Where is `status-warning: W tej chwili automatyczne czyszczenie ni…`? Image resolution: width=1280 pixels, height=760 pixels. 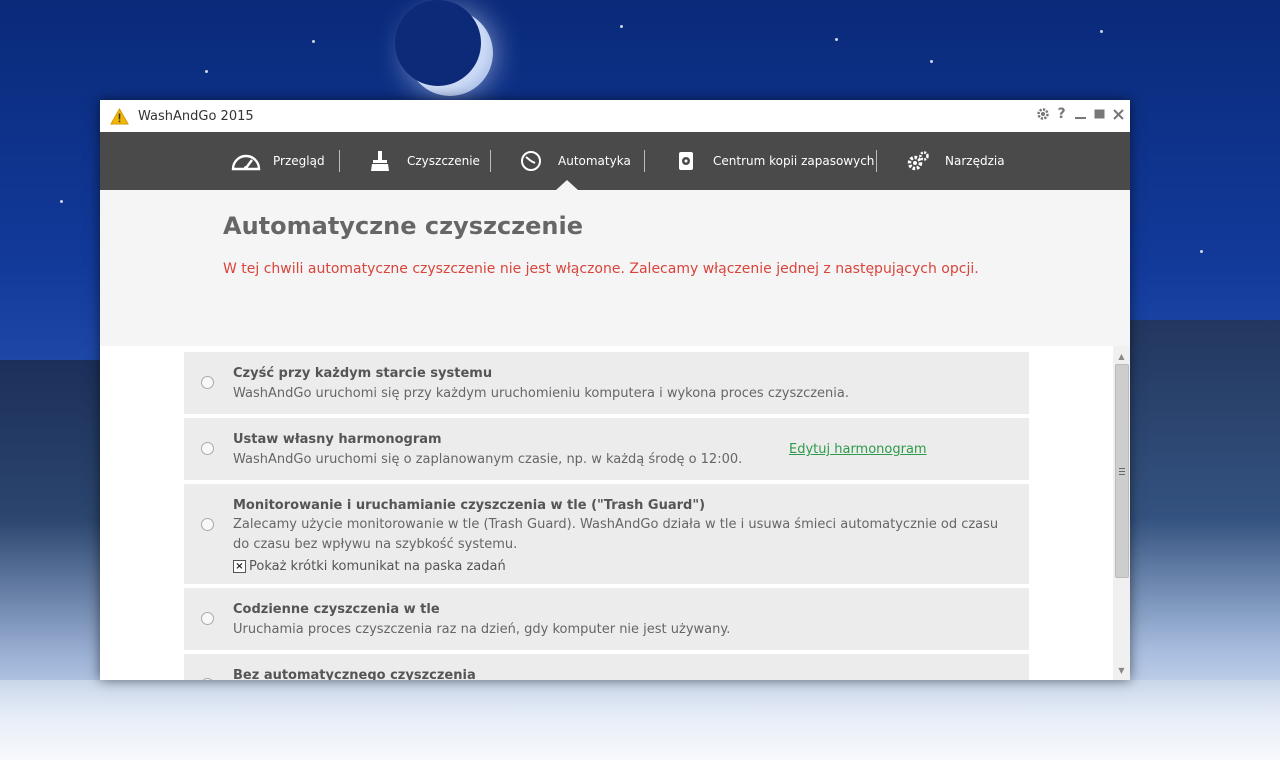 status-warning: W tej chwili automatyczne czyszczenie ni… is located at coordinates (601, 269).